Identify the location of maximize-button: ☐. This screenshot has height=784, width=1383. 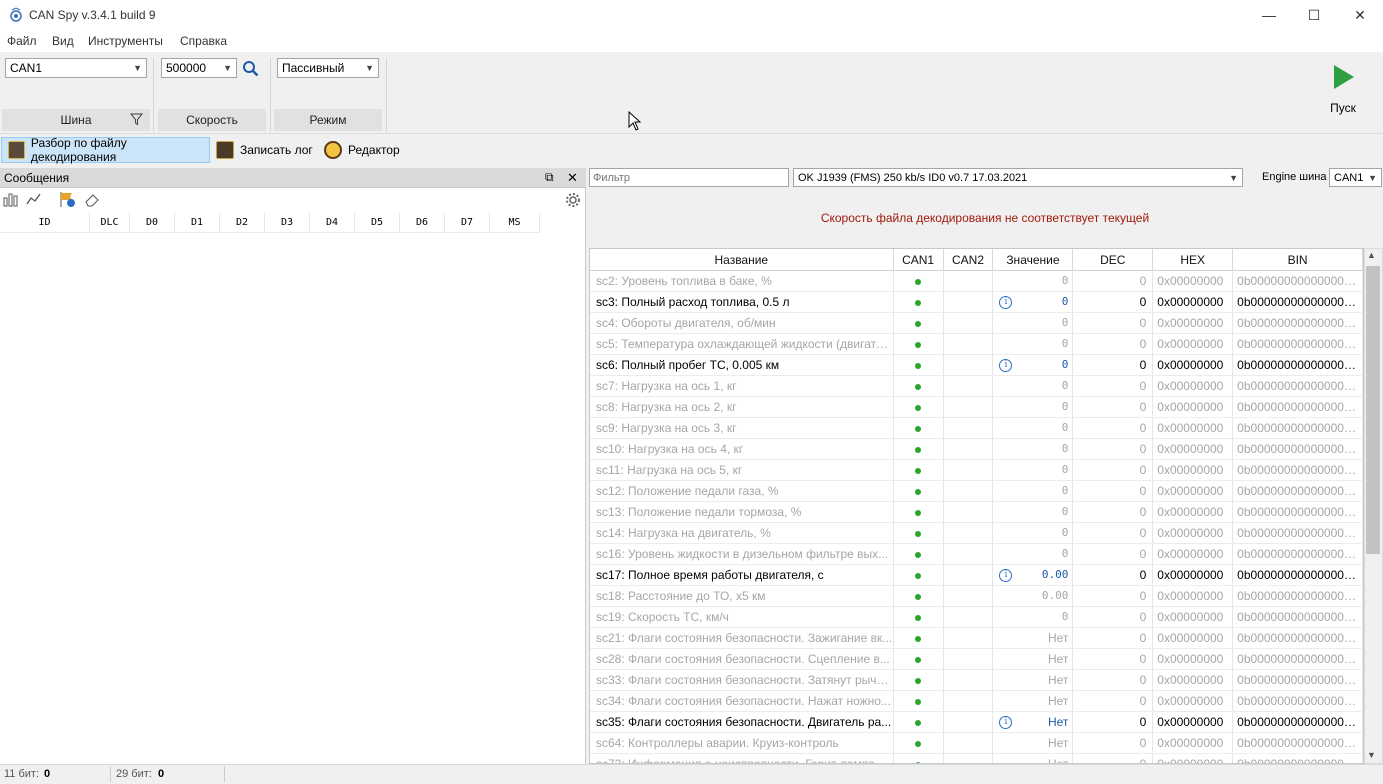
(1314, 15).